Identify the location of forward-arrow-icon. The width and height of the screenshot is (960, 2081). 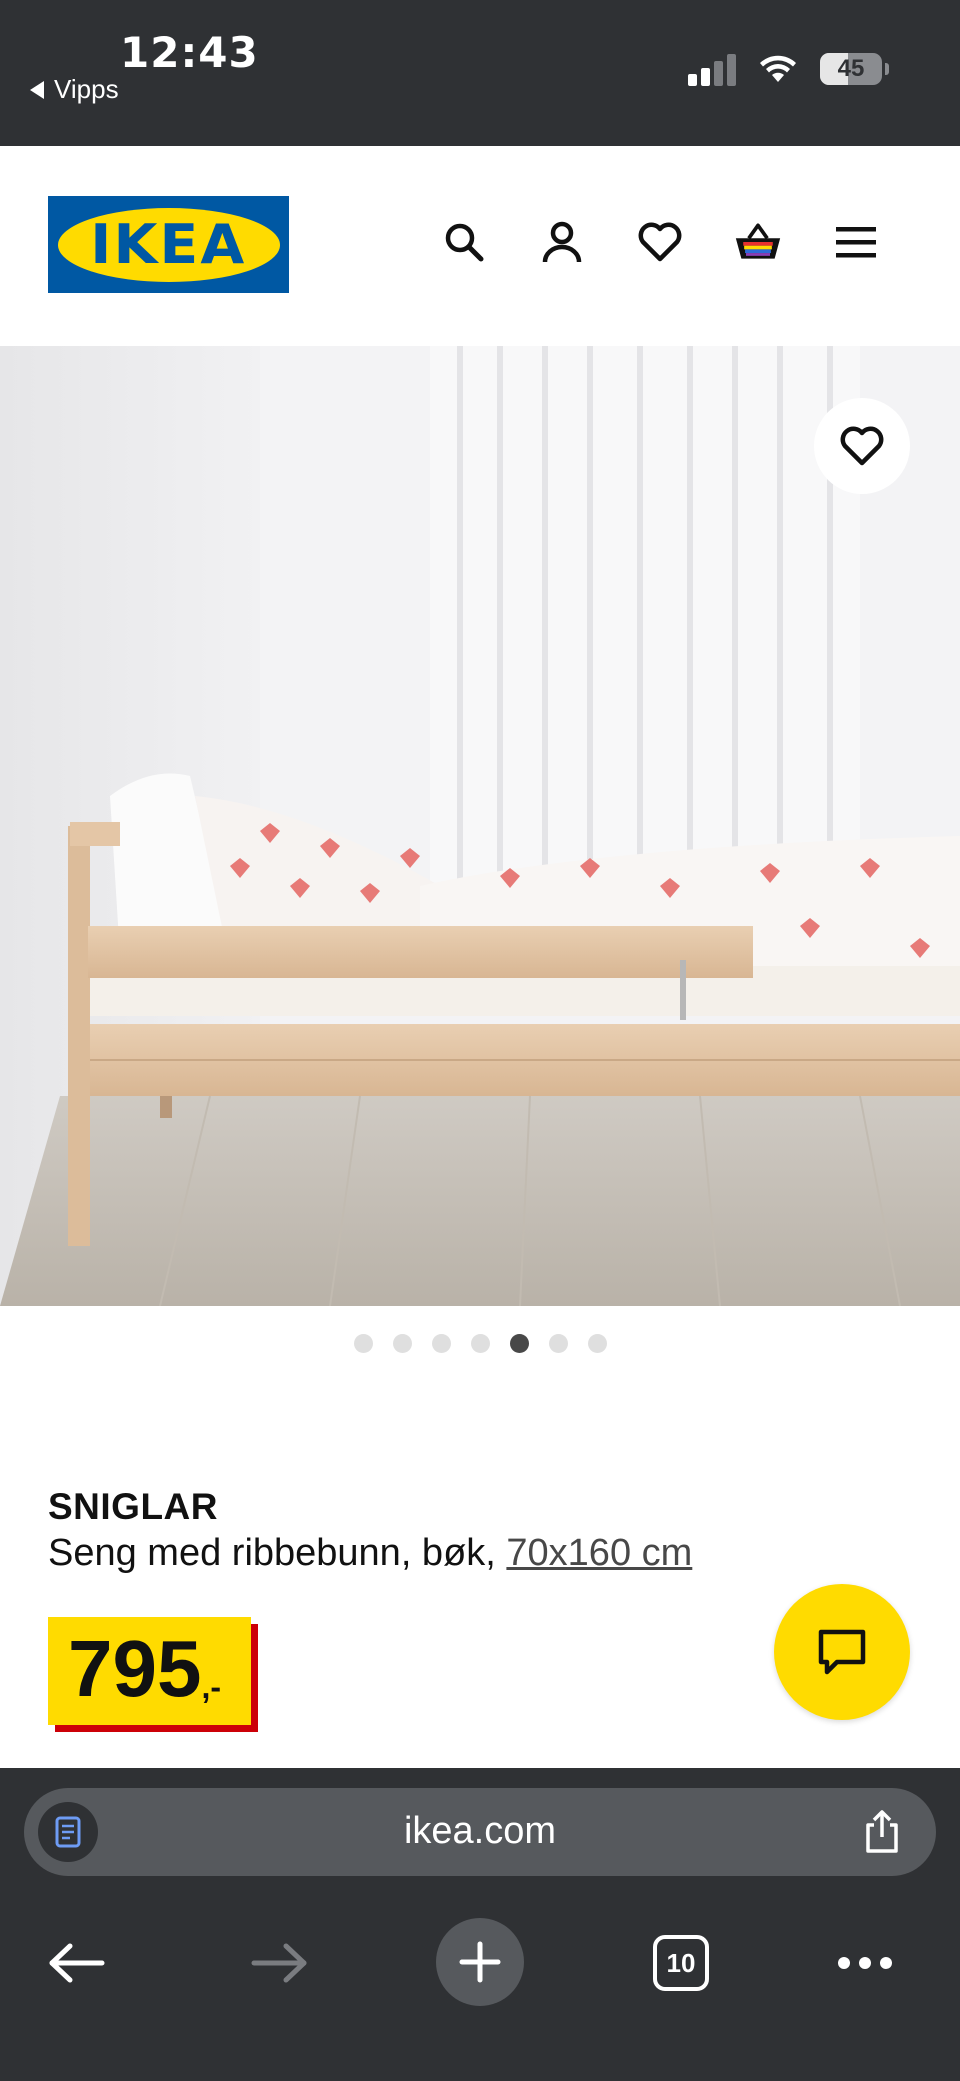
(279, 1963).